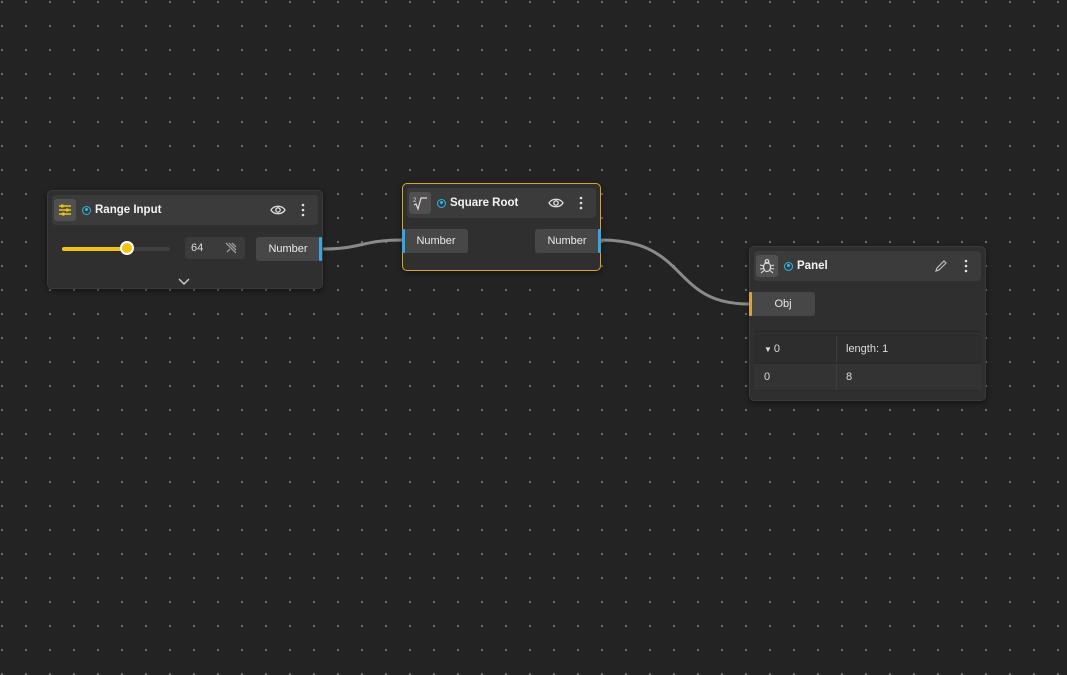  What do you see at coordinates (767, 266) in the screenshot?
I see `bug-icon` at bounding box center [767, 266].